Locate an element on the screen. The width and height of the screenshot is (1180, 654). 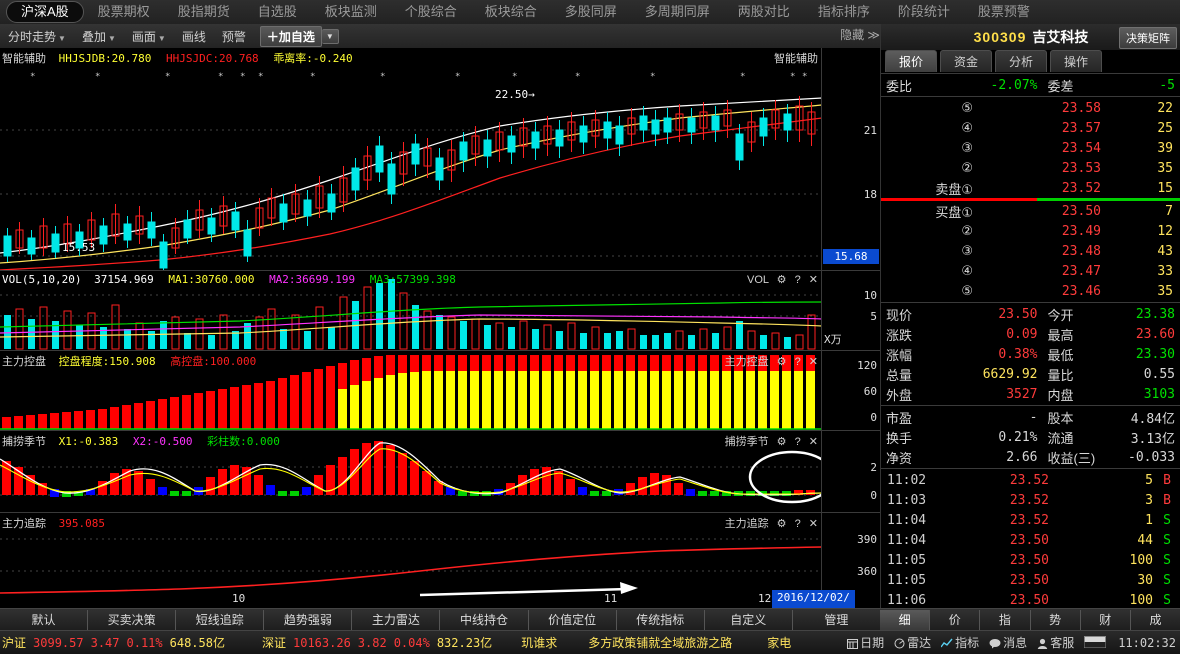
toolbar-item-drawline: 画线 is located at coordinates (194, 36).